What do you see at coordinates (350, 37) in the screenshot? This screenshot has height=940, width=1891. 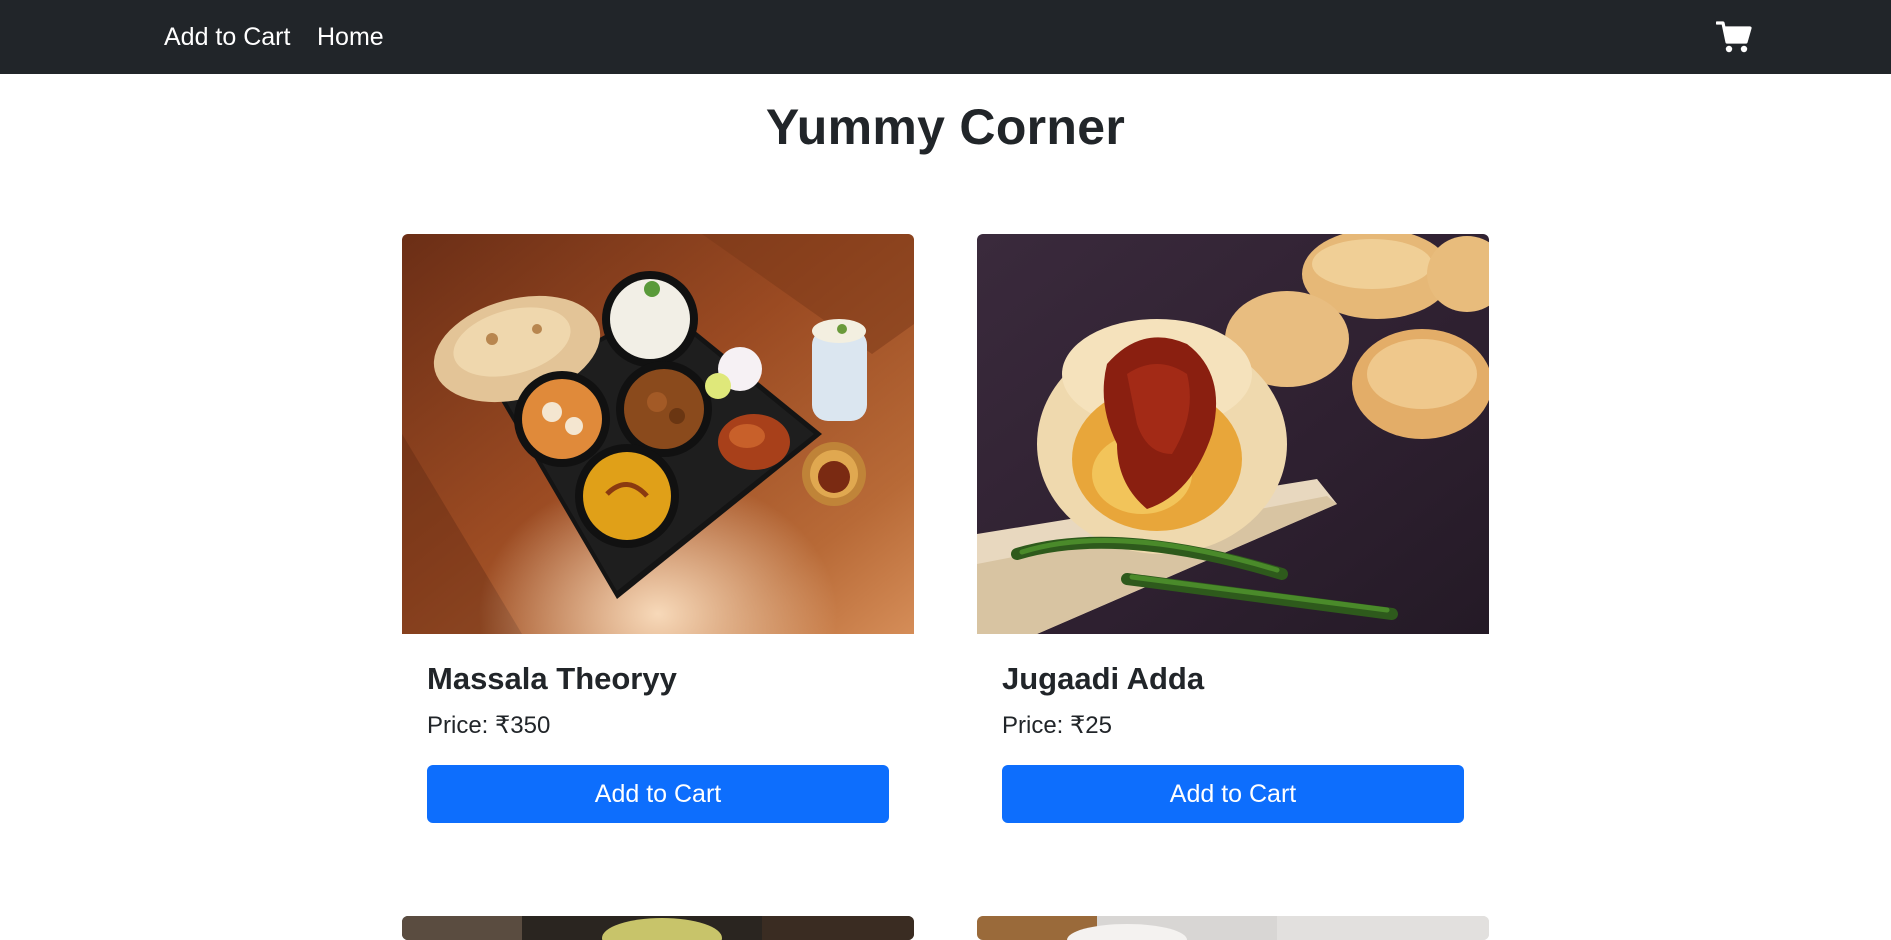 I see `nav-home-link: Home` at bounding box center [350, 37].